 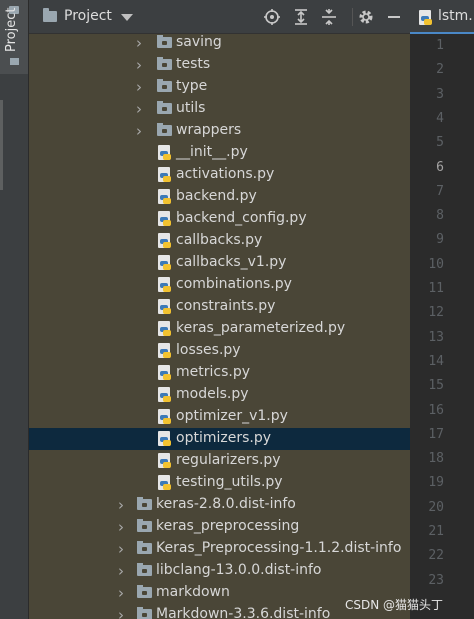 I want to click on line-number: 11, so click(x=436, y=288).